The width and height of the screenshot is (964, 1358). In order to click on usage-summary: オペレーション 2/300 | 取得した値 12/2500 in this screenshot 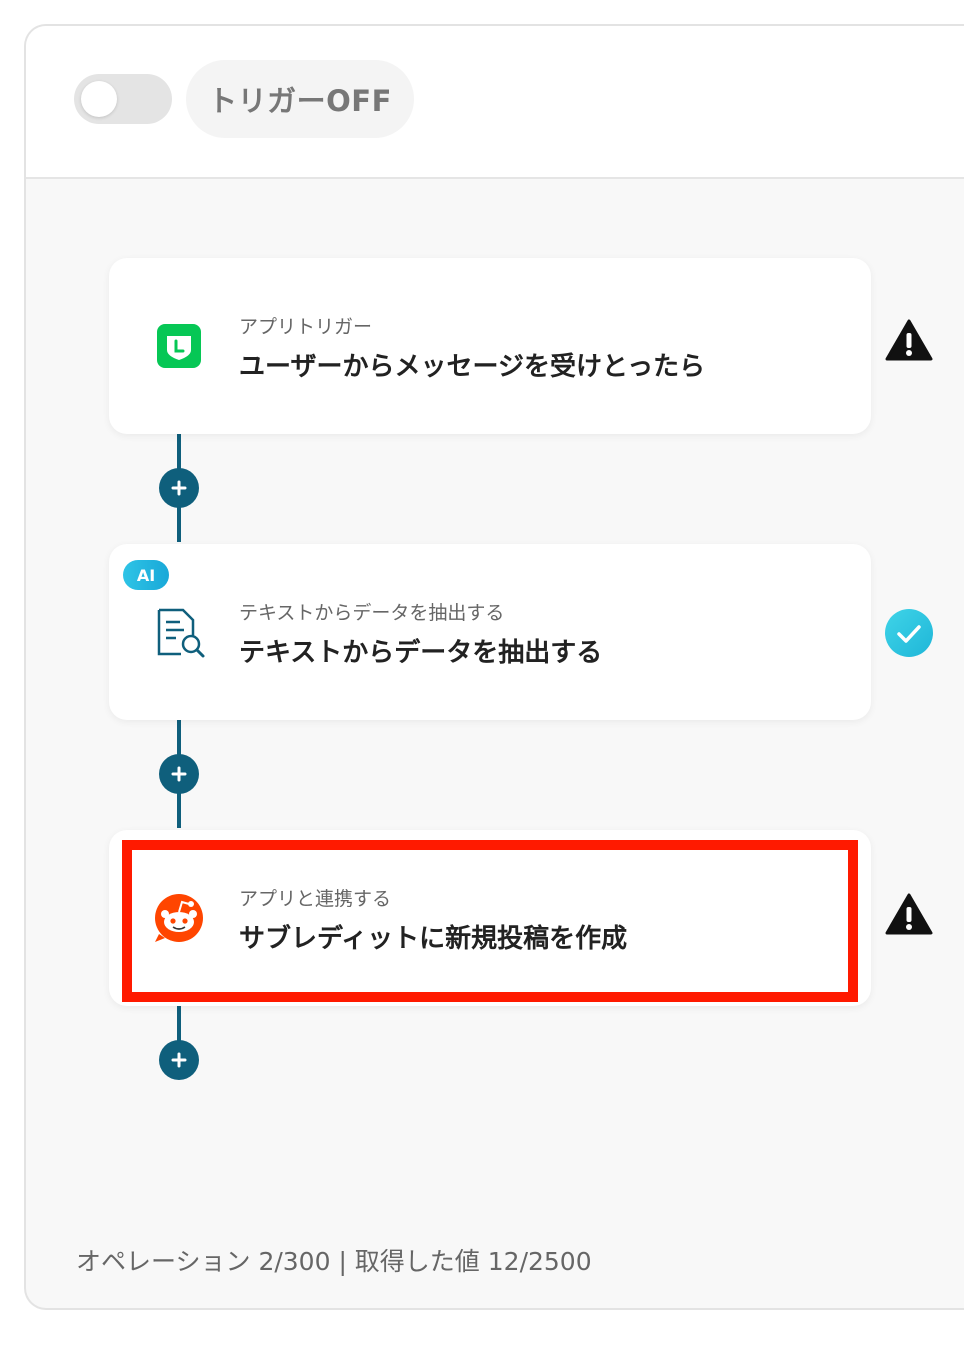, I will do `click(334, 1261)`.